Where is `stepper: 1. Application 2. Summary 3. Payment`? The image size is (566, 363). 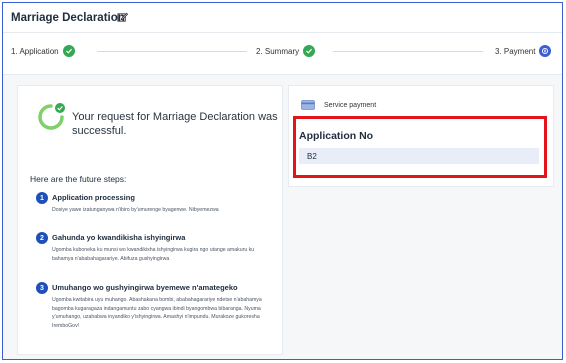
stepper: 1. Application 2. Summary 3. Payment is located at coordinates (282, 54).